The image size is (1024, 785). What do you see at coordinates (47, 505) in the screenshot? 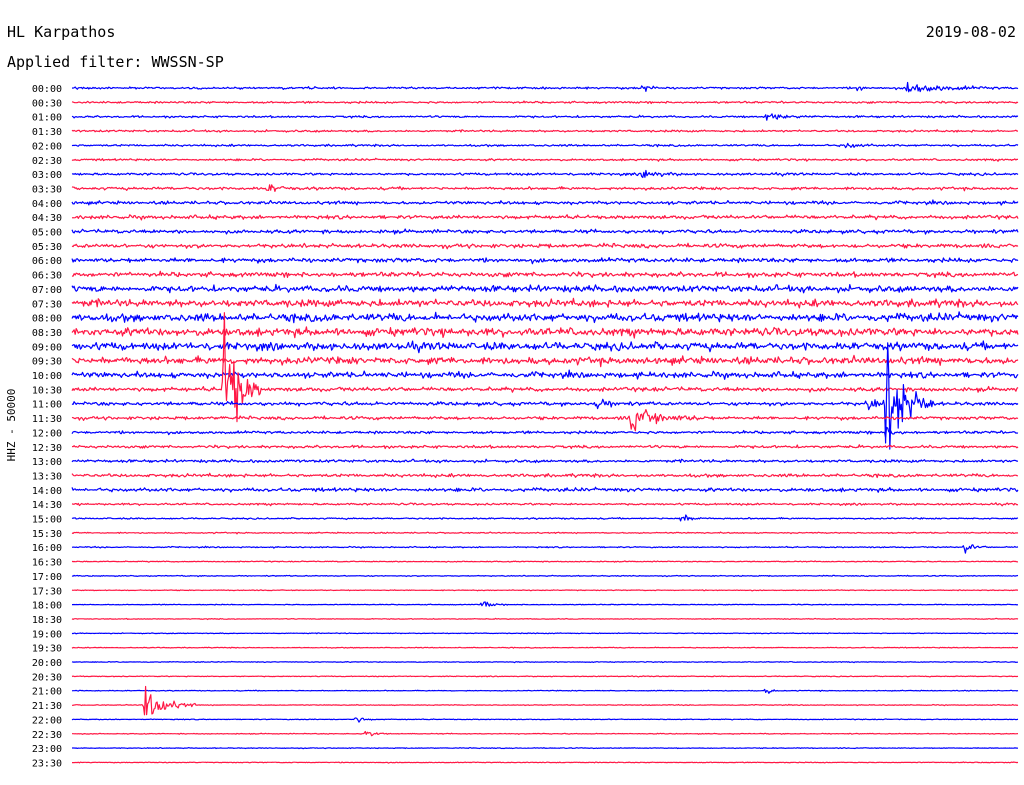
I see `time-tick-label: 14:30` at bounding box center [47, 505].